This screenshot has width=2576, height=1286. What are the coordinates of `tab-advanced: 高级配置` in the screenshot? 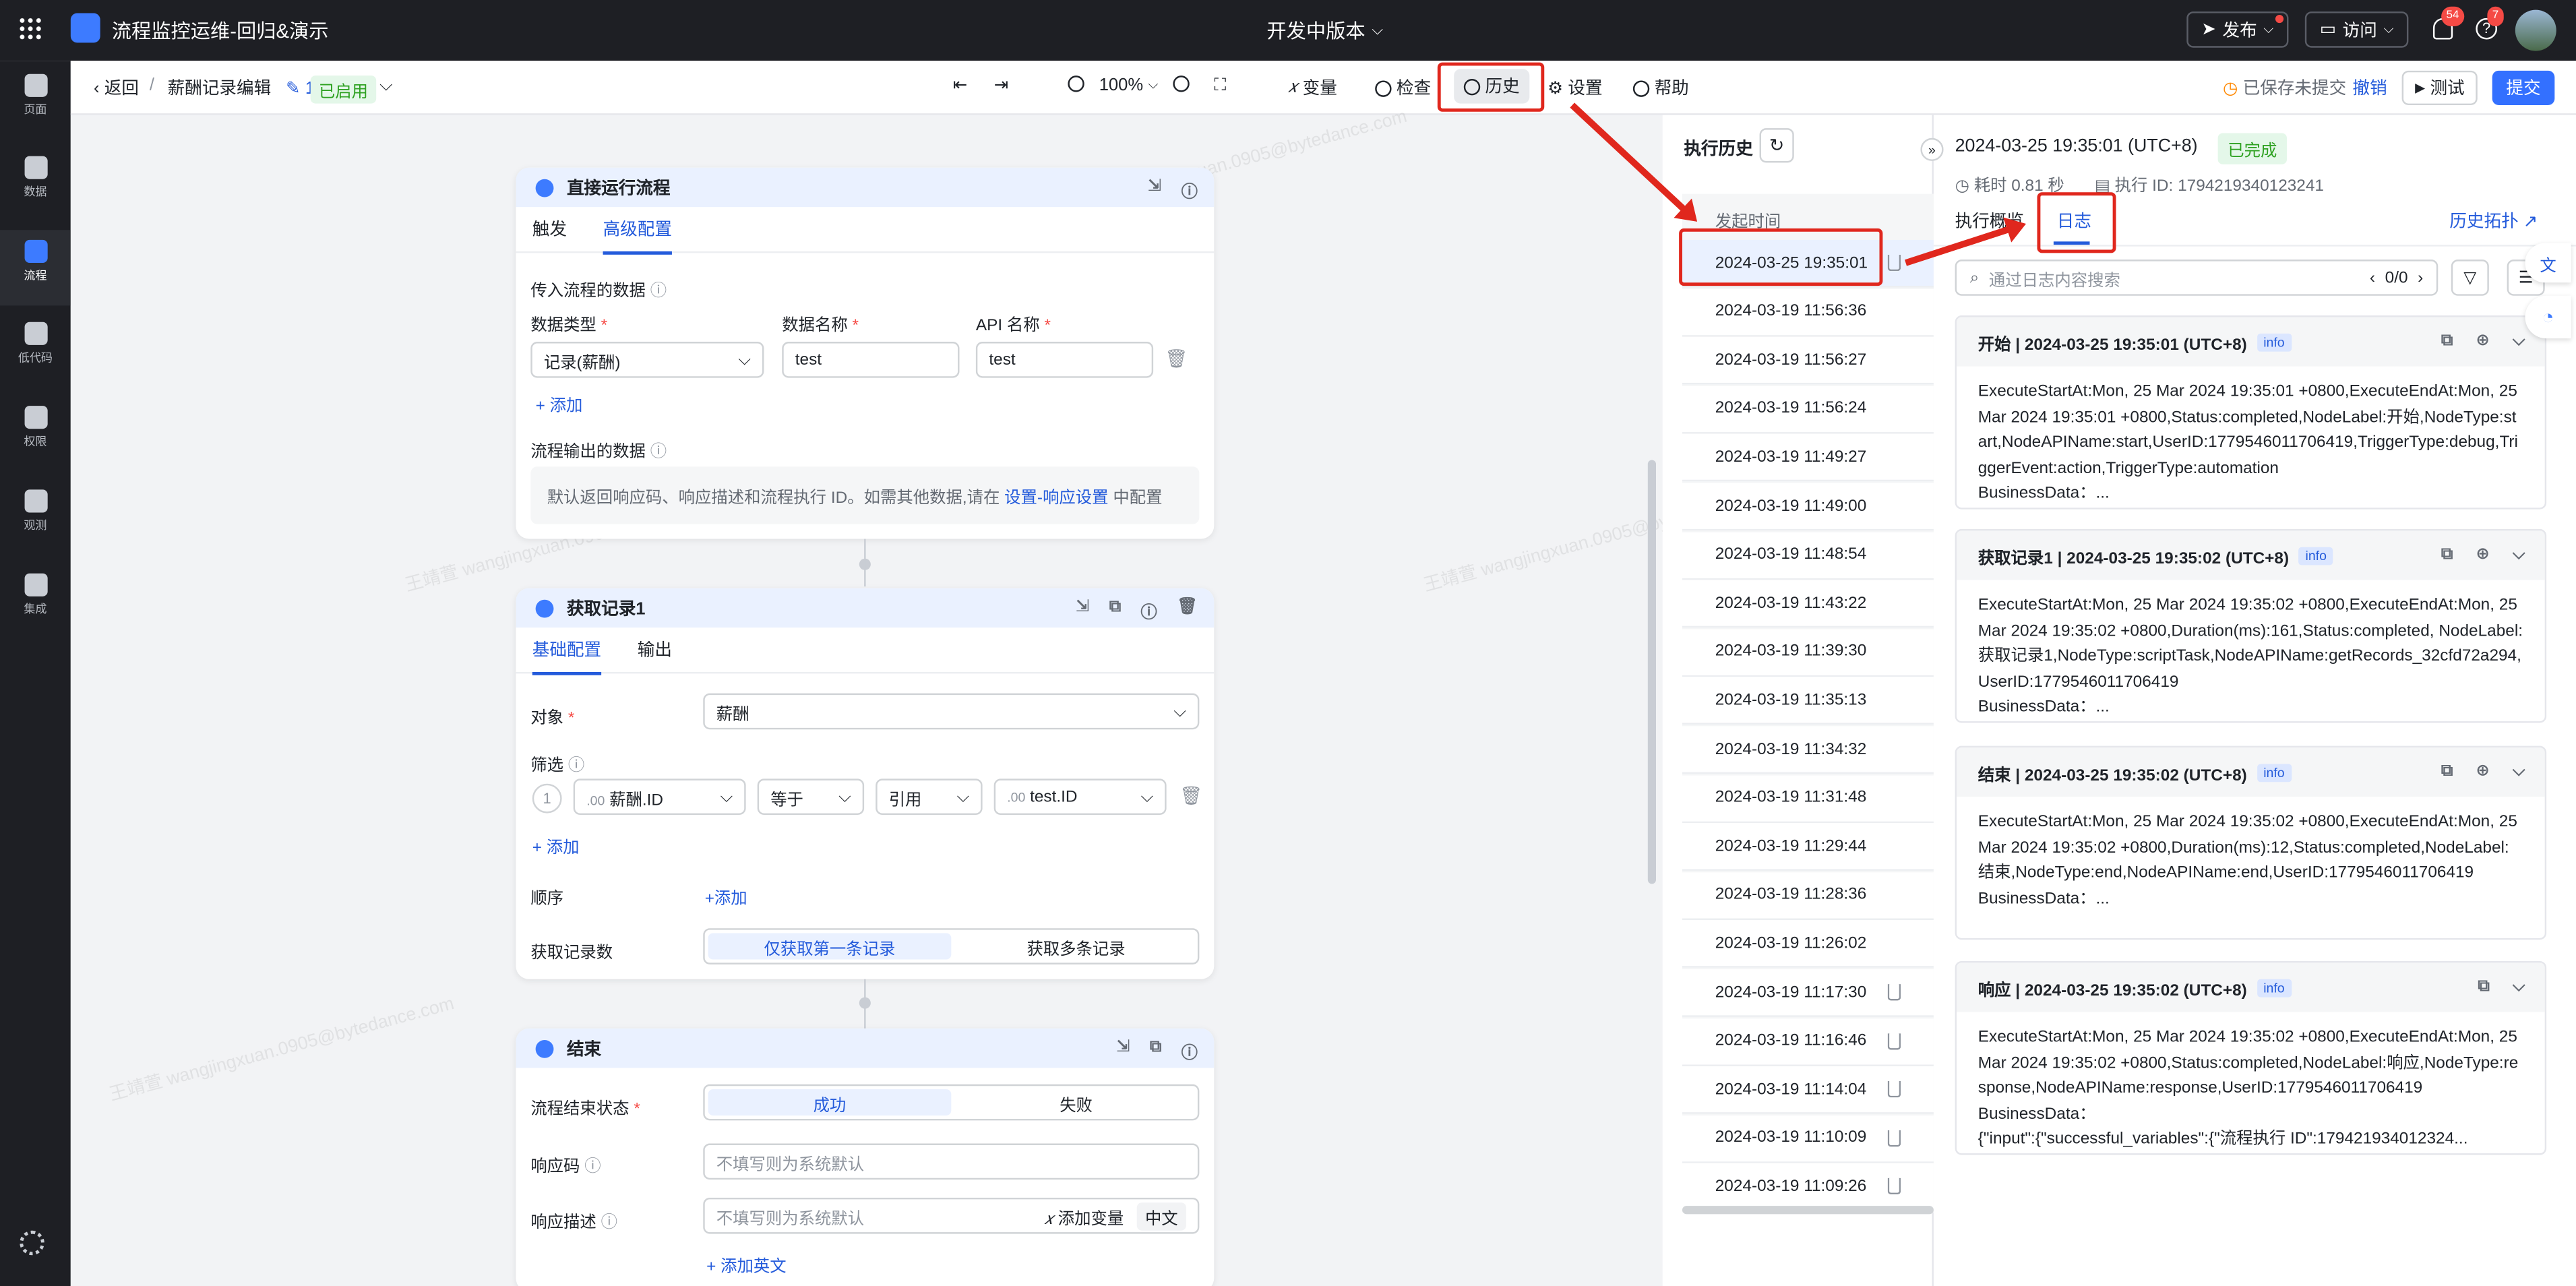 It's located at (638, 236).